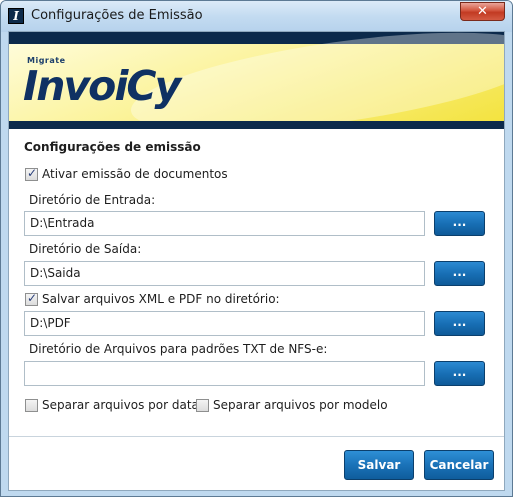 This screenshot has height=497, width=513. I want to click on nfse-dir-field, so click(224, 373).